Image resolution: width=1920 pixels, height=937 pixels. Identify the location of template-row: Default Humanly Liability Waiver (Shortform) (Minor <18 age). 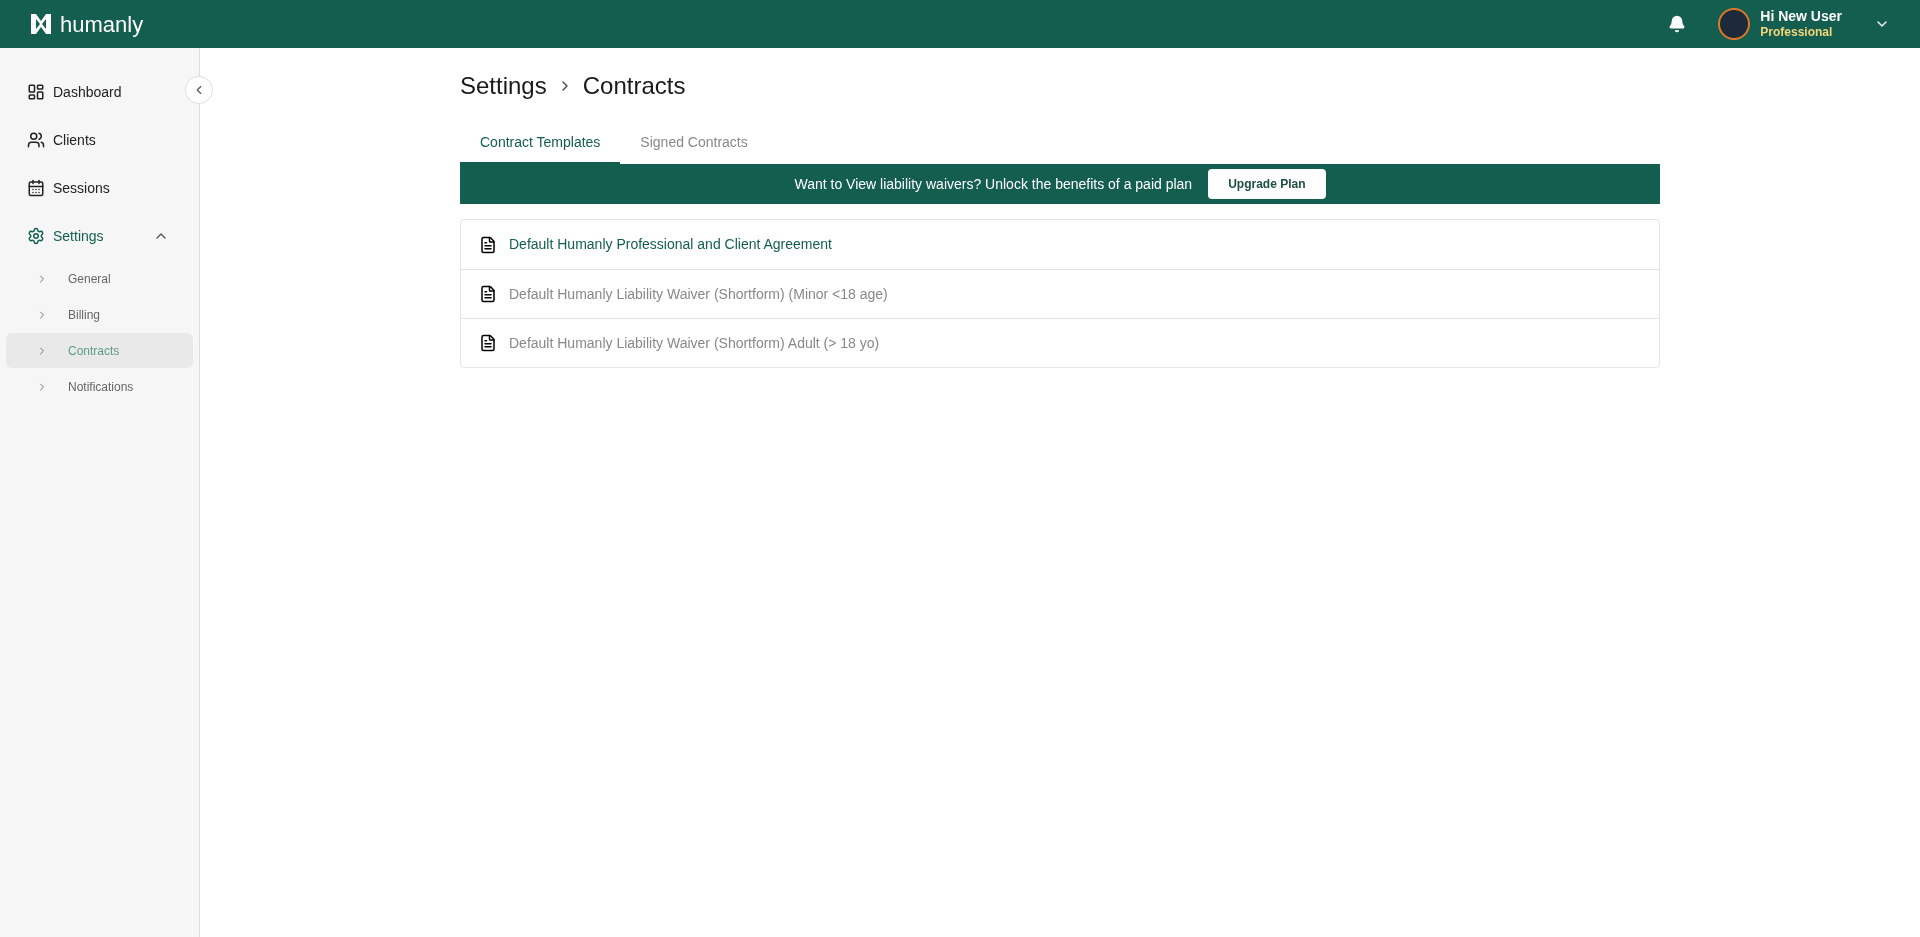
(1060, 293).